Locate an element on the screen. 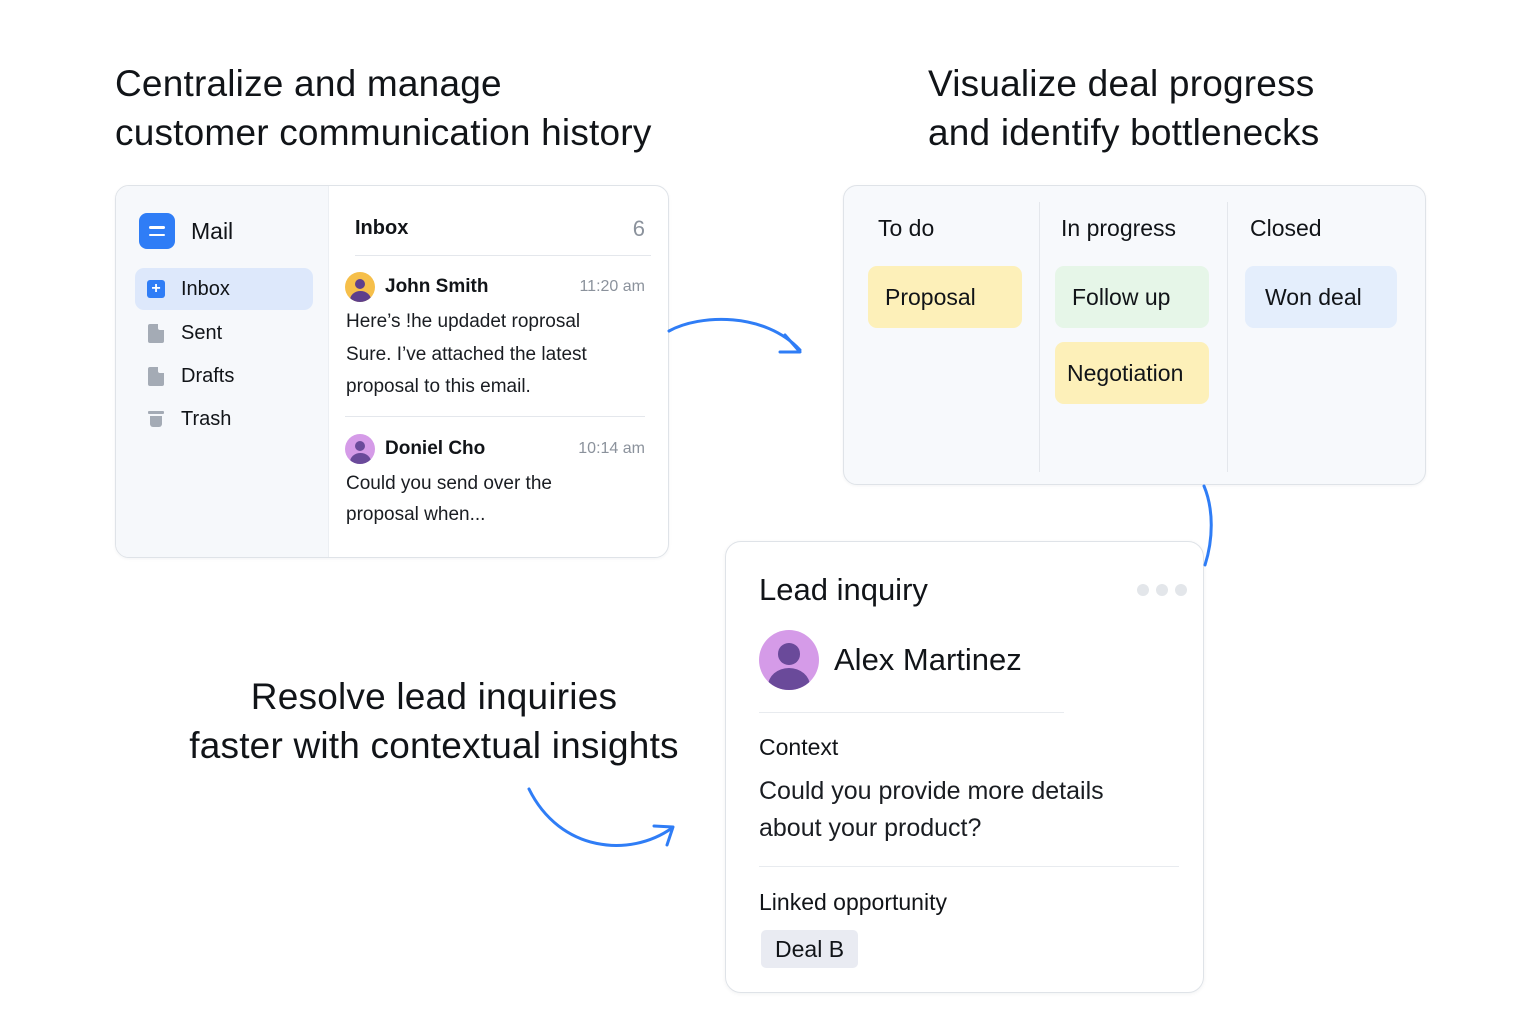 The width and height of the screenshot is (1536, 1024). sidebar-item-label: Inbox is located at coordinates (205, 288).